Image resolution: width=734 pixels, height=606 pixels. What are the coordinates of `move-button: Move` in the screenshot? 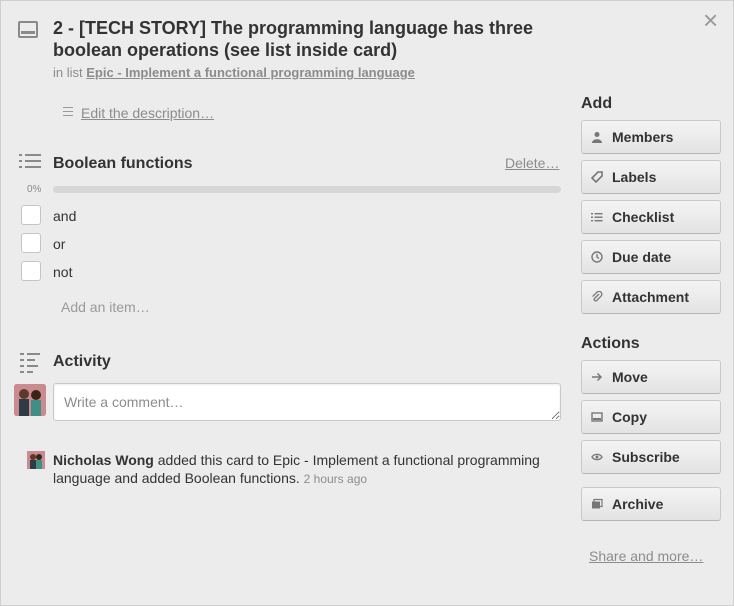 It's located at (651, 377).